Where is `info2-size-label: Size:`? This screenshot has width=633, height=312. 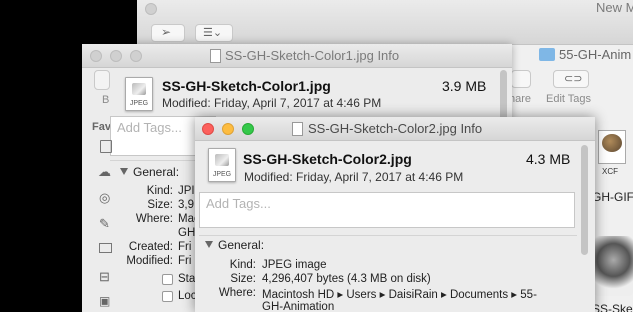
info2-size-label: Size: is located at coordinates (243, 279).